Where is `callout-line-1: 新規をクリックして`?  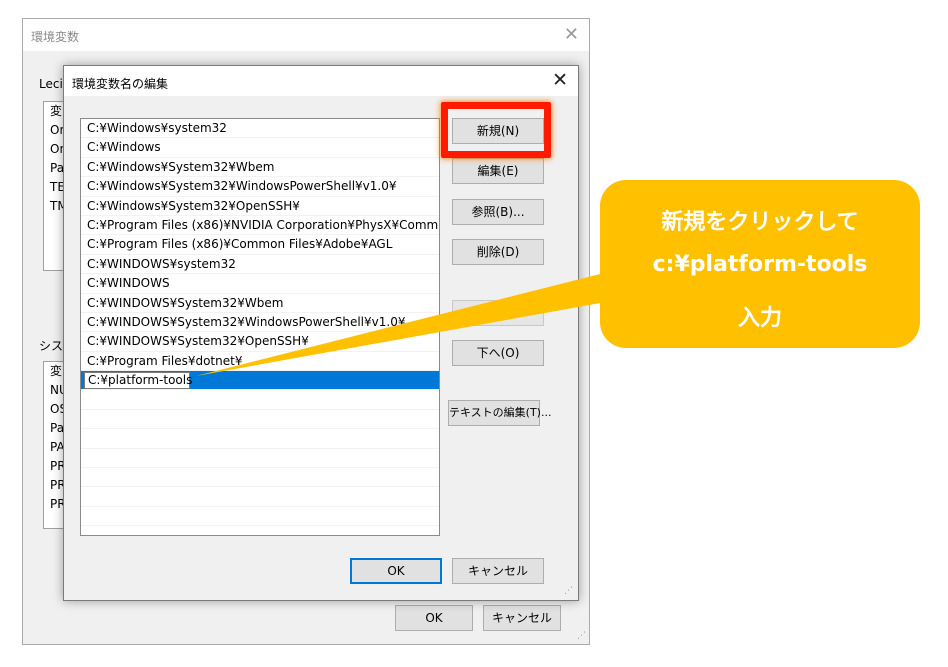
callout-line-1: 新規をクリックして is located at coordinates (760, 222).